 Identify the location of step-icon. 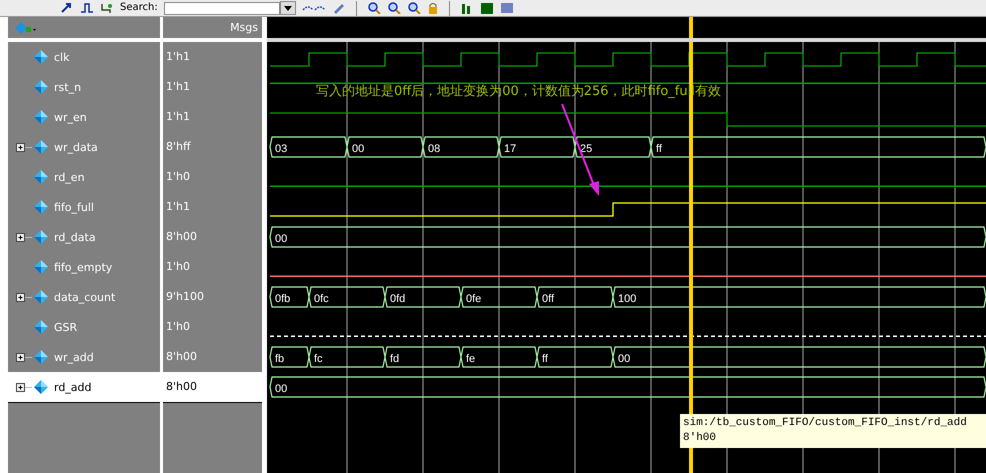
(107, 8).